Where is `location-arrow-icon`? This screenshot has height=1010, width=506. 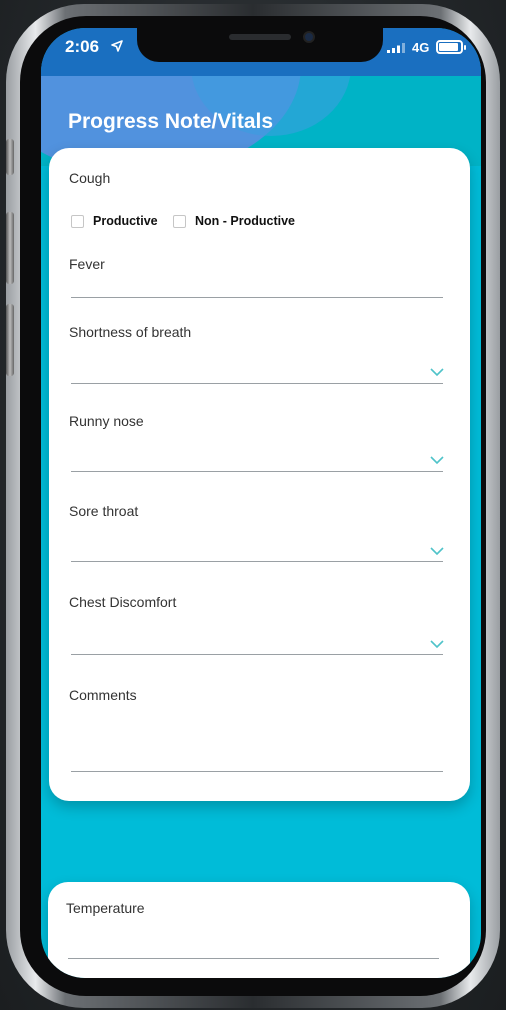 location-arrow-icon is located at coordinates (117, 46).